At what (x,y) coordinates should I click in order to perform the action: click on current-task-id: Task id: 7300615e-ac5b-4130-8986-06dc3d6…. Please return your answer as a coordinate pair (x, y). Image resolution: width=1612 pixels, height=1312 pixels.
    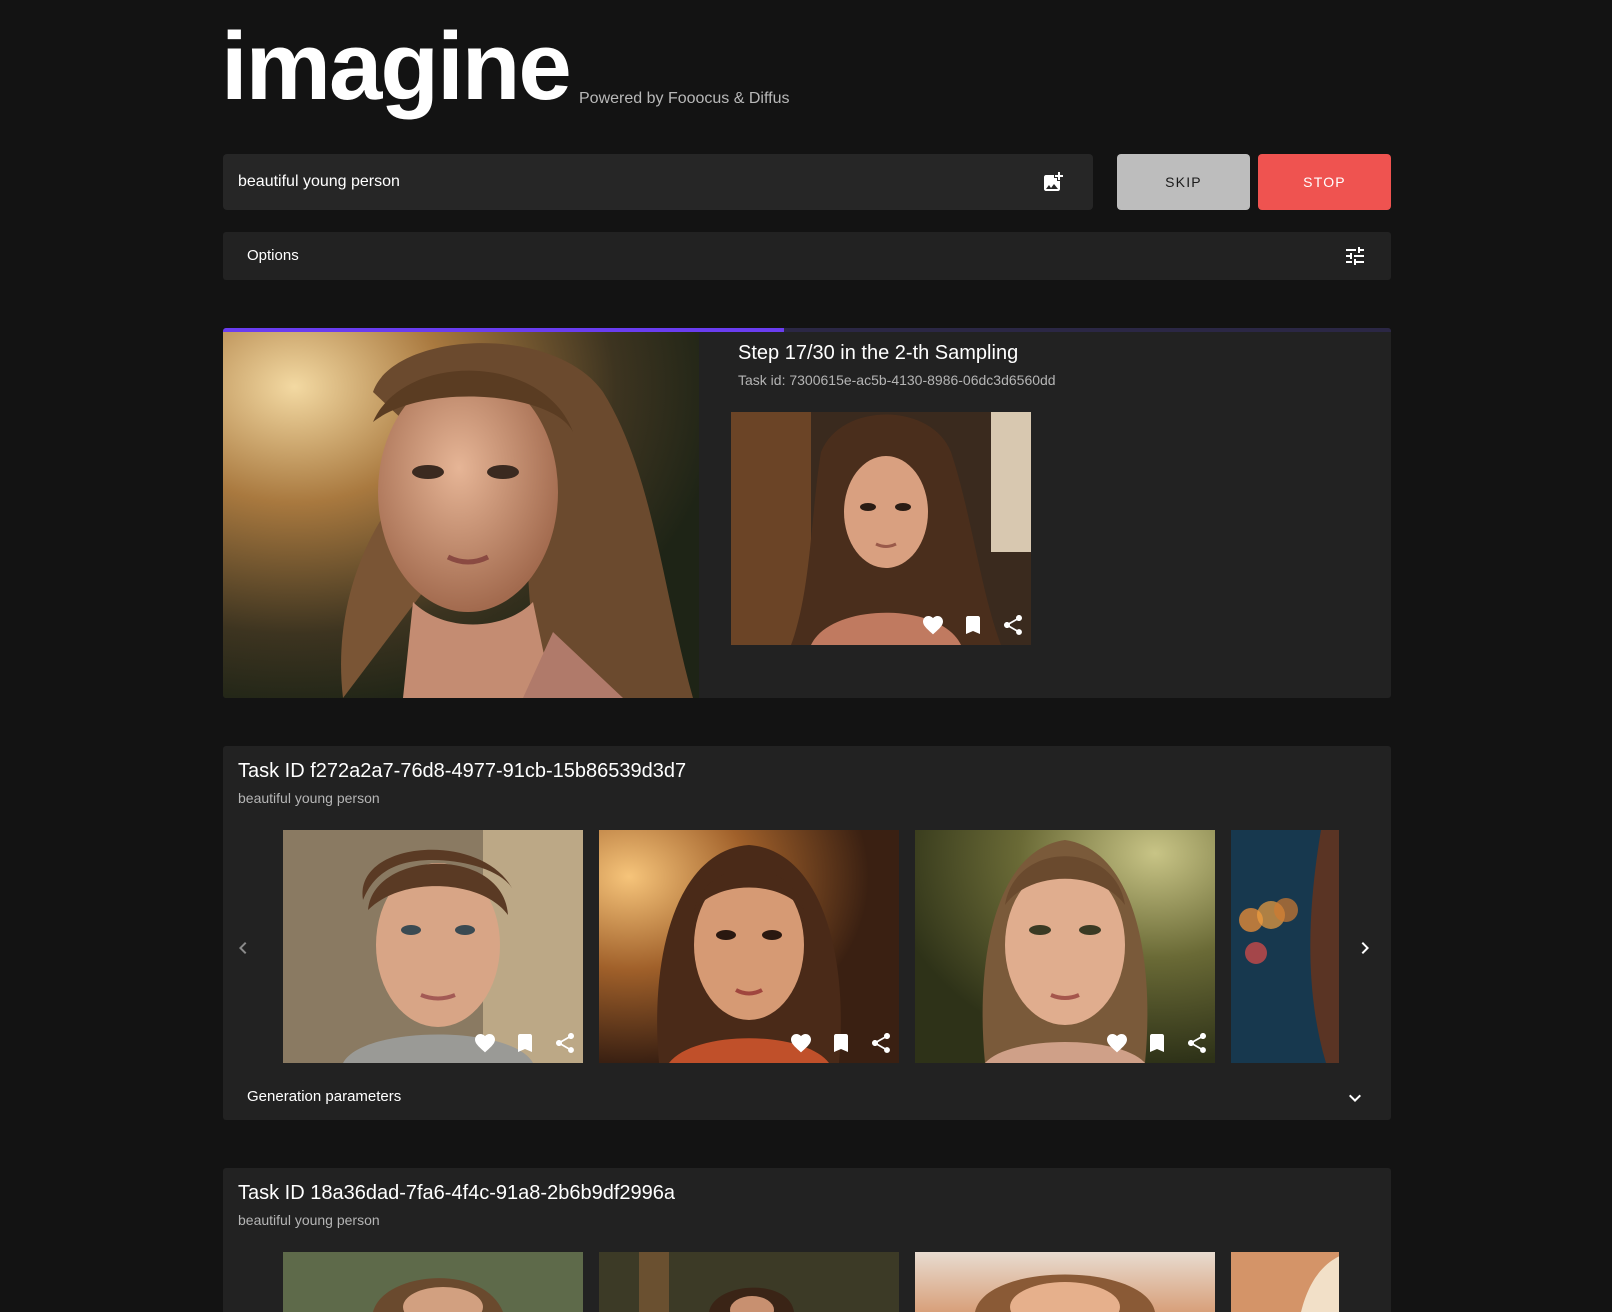
    Looking at the image, I should click on (897, 380).